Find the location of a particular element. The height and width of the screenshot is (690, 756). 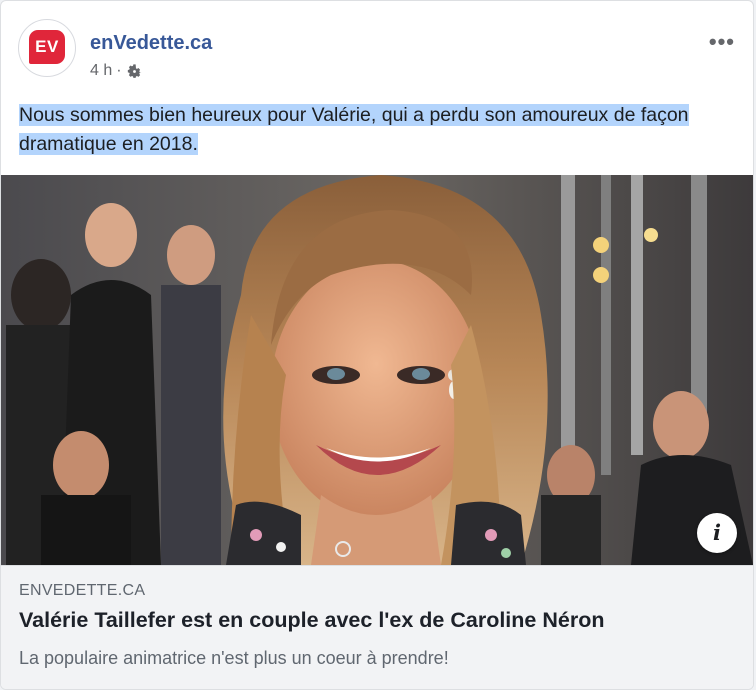

page-name-link: enVedette.ca is located at coordinates (151, 43).